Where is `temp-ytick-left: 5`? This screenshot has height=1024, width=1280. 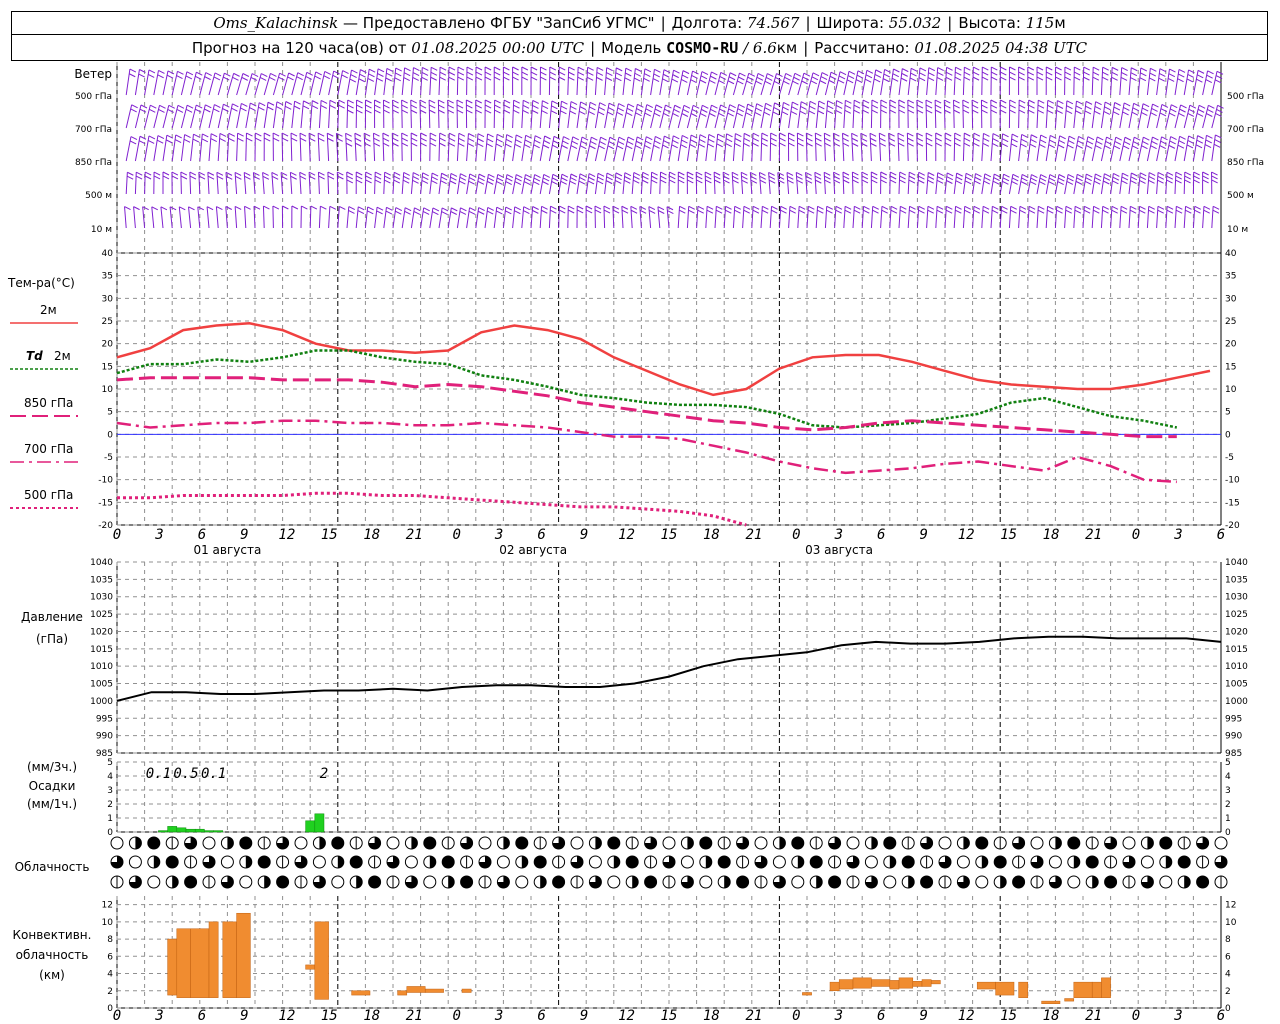 temp-ytick-left: 5 is located at coordinates (110, 413).